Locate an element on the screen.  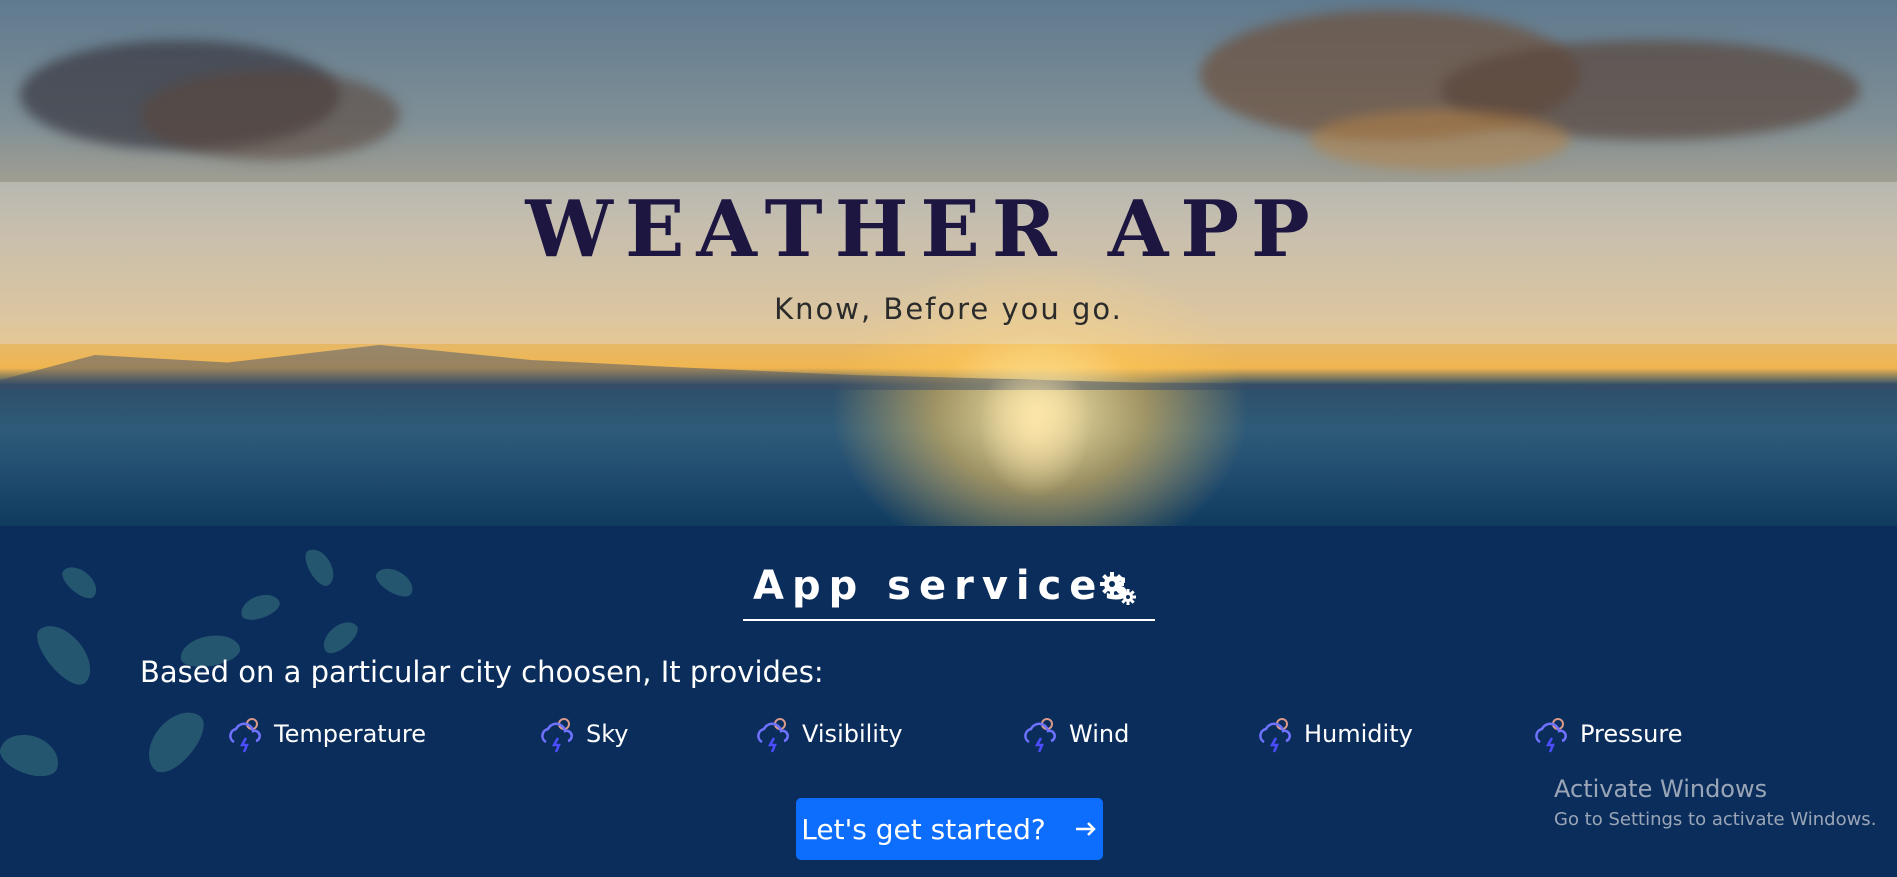
feature-label: Temperature is located at coordinates (350, 734).